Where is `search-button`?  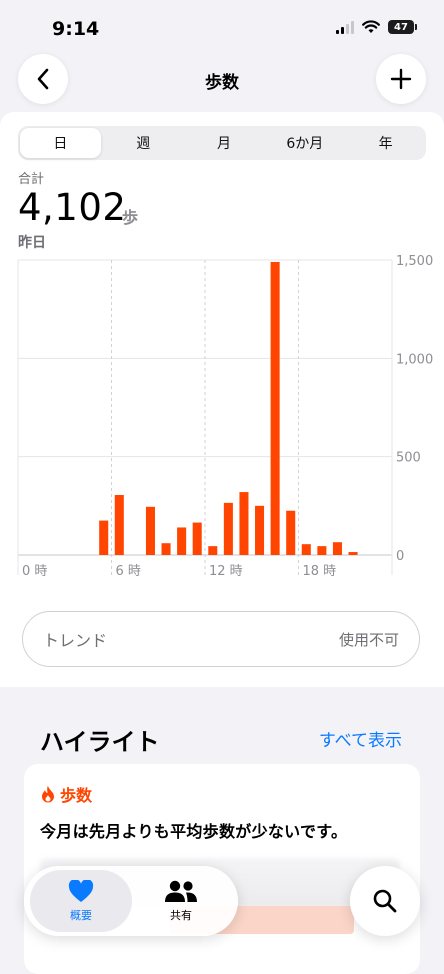 search-button is located at coordinates (385, 901).